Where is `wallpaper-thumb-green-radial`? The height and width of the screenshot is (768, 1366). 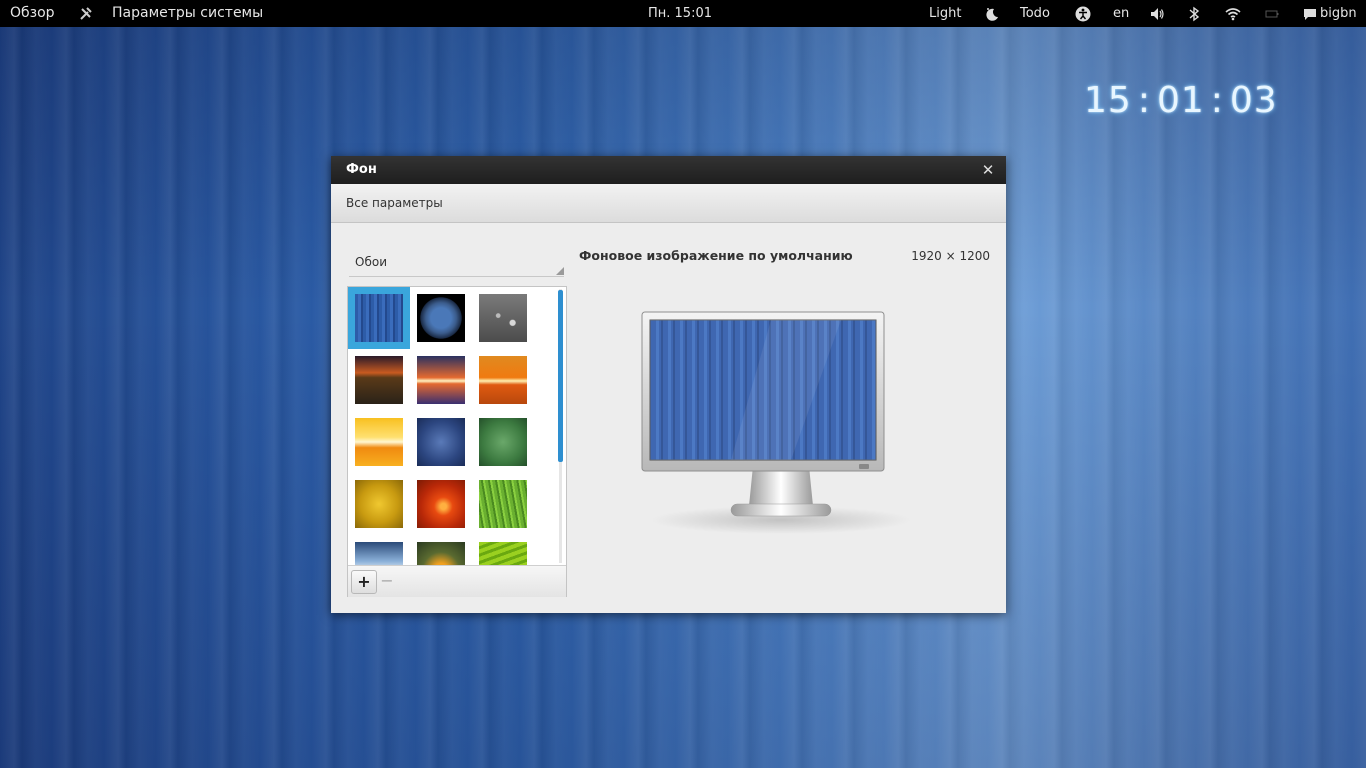 wallpaper-thumb-green-radial is located at coordinates (503, 442).